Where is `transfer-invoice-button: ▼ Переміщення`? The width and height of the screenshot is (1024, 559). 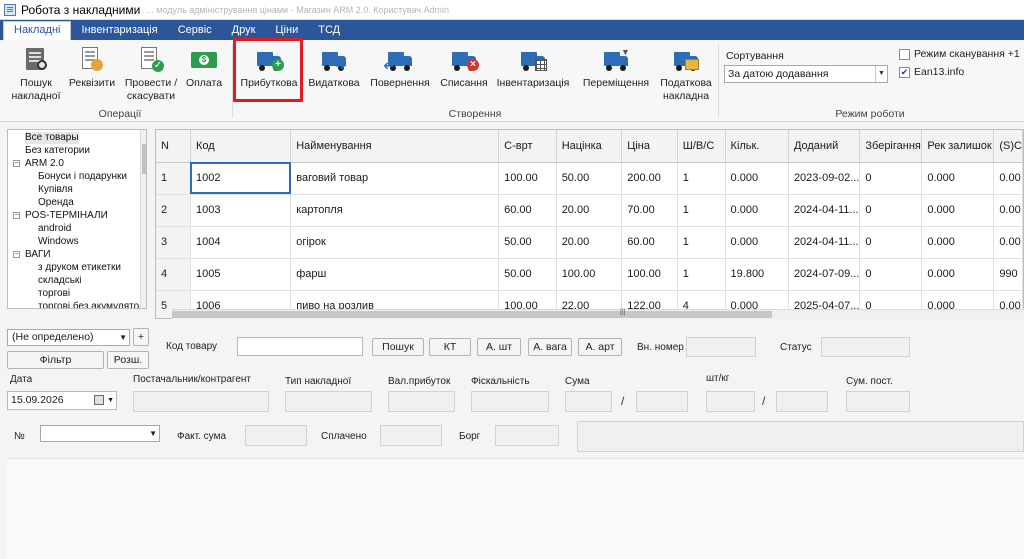 transfer-invoice-button: ▼ Переміщення is located at coordinates (616, 68).